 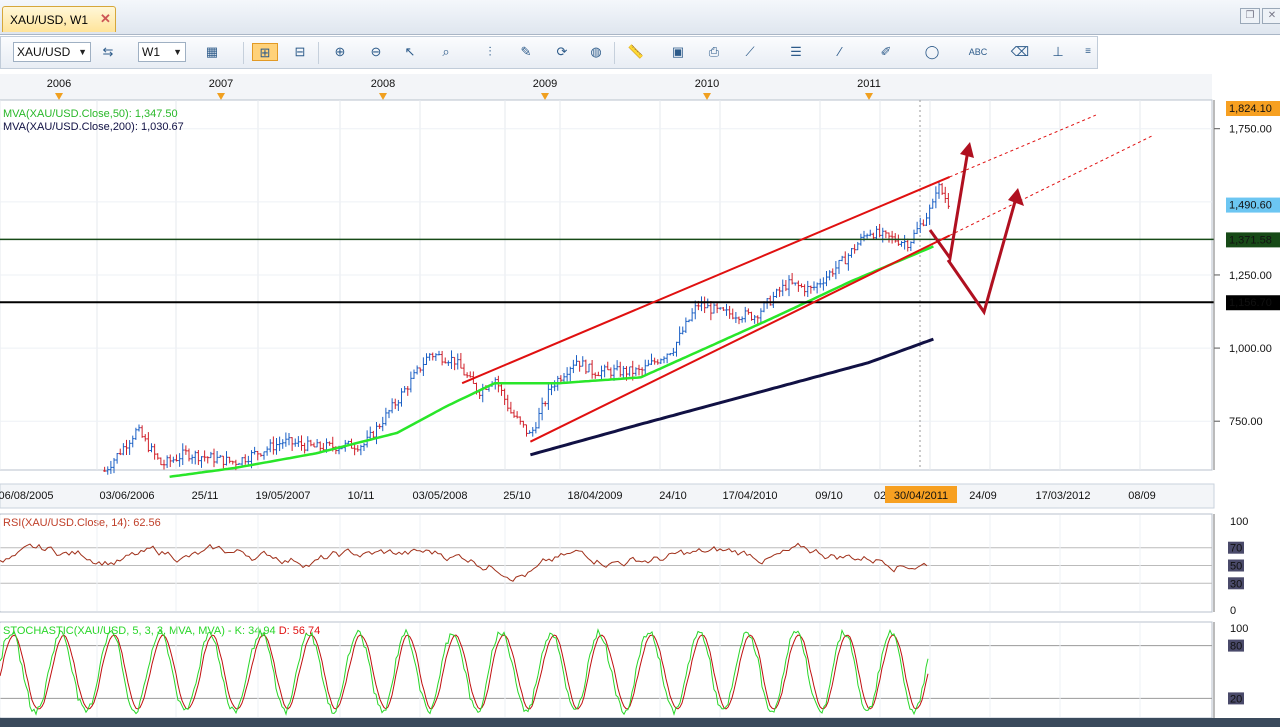 What do you see at coordinates (606, 87) in the screenshot?
I see `year-timeline` at bounding box center [606, 87].